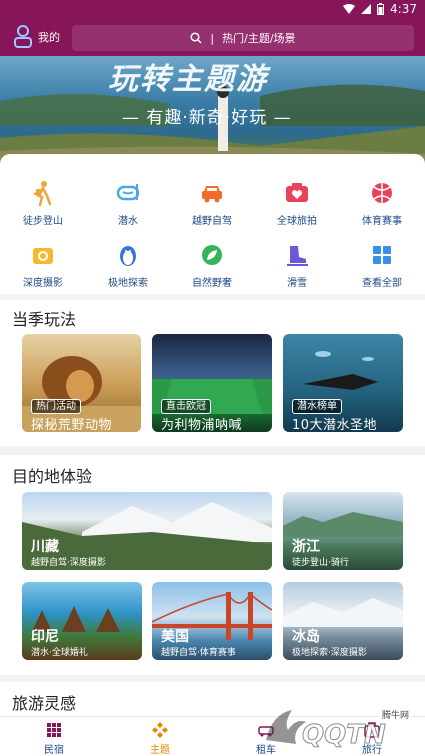  Describe the element at coordinates (259, 38) in the screenshot. I see `search-placeholder: 热门/主题/场景` at that location.